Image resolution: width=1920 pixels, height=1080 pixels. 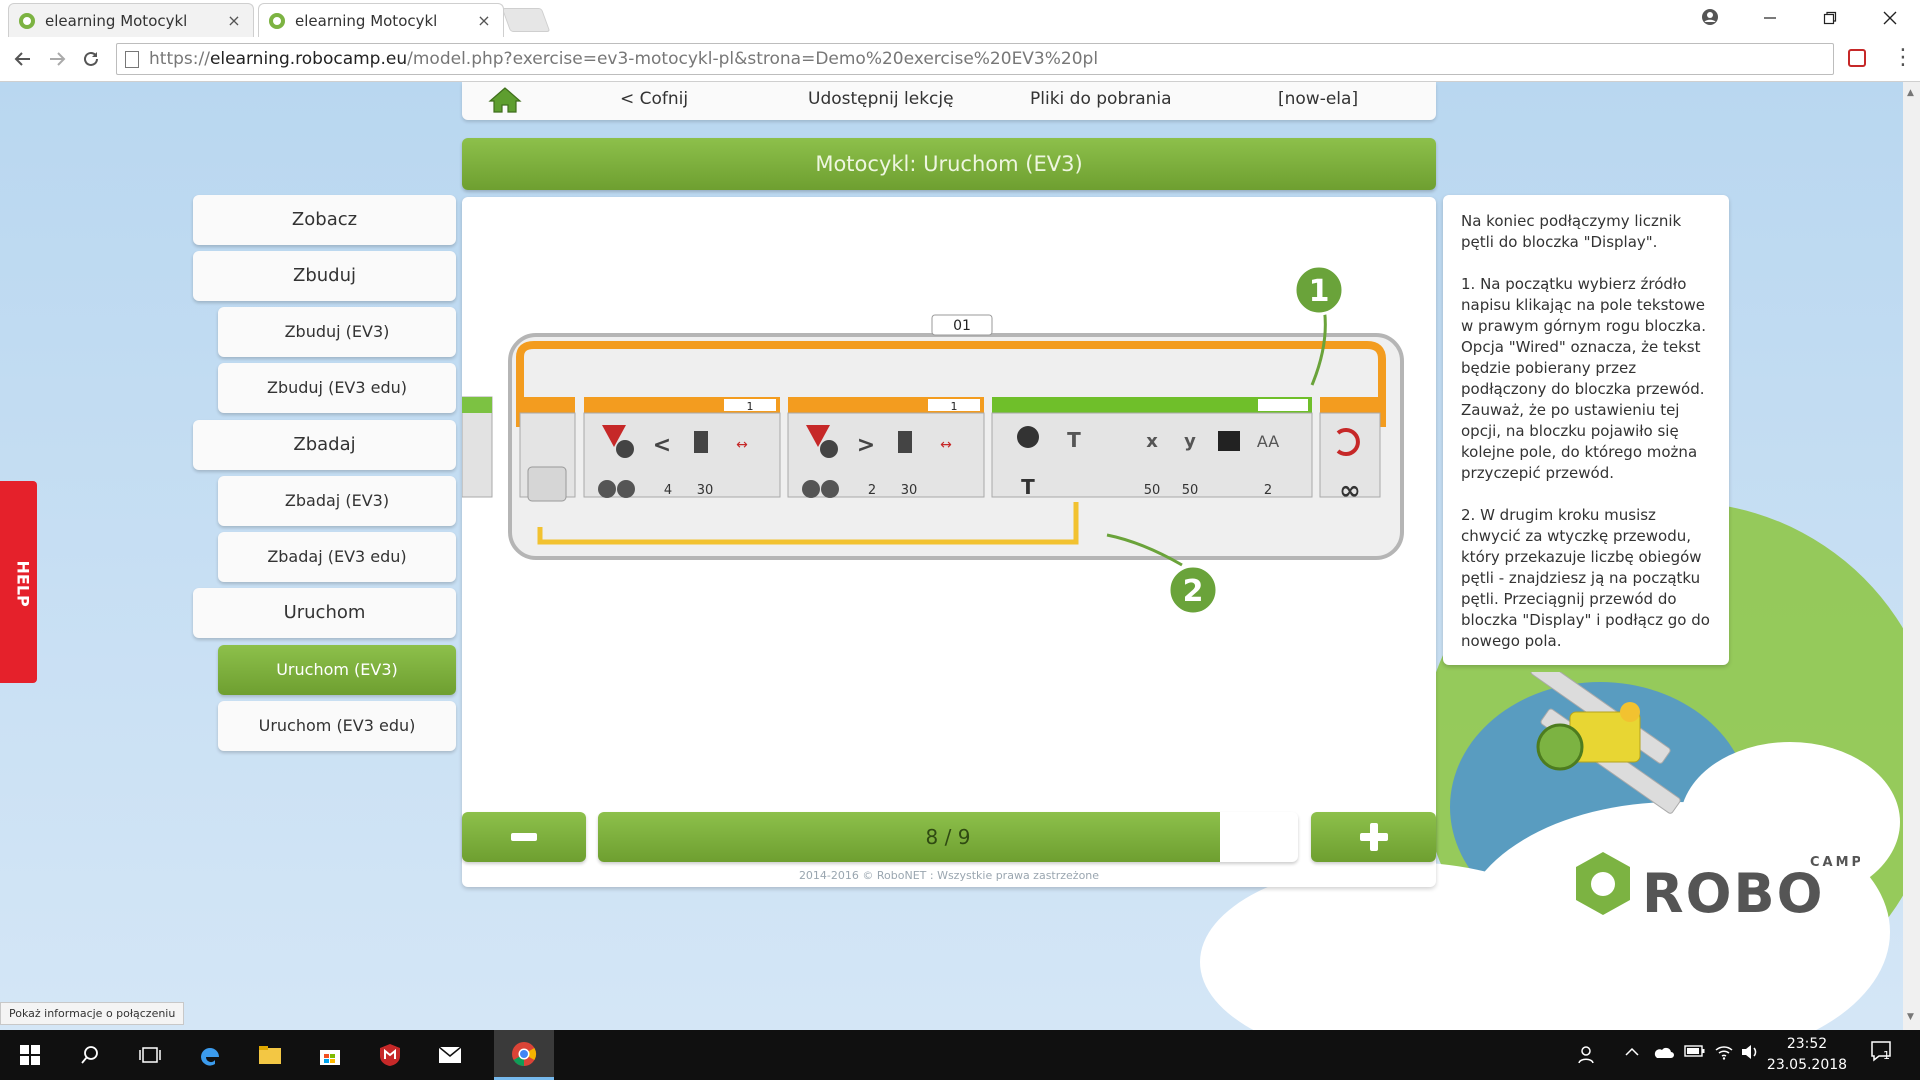 I want to click on sidebar-item-zobacz: Zobacz, so click(x=324, y=220).